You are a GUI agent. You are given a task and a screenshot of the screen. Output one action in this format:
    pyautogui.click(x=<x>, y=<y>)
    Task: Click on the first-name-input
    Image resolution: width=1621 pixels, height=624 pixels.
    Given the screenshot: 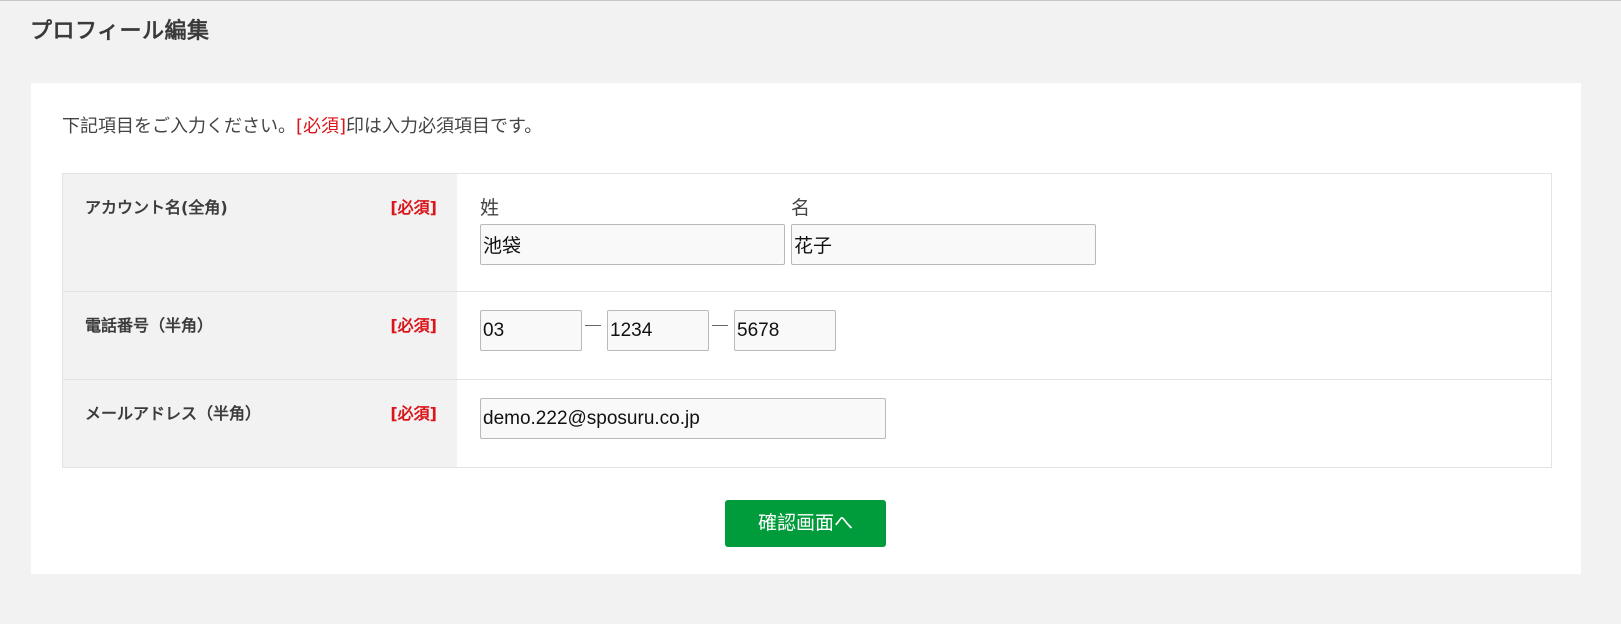 What is the action you would take?
    pyautogui.click(x=943, y=244)
    